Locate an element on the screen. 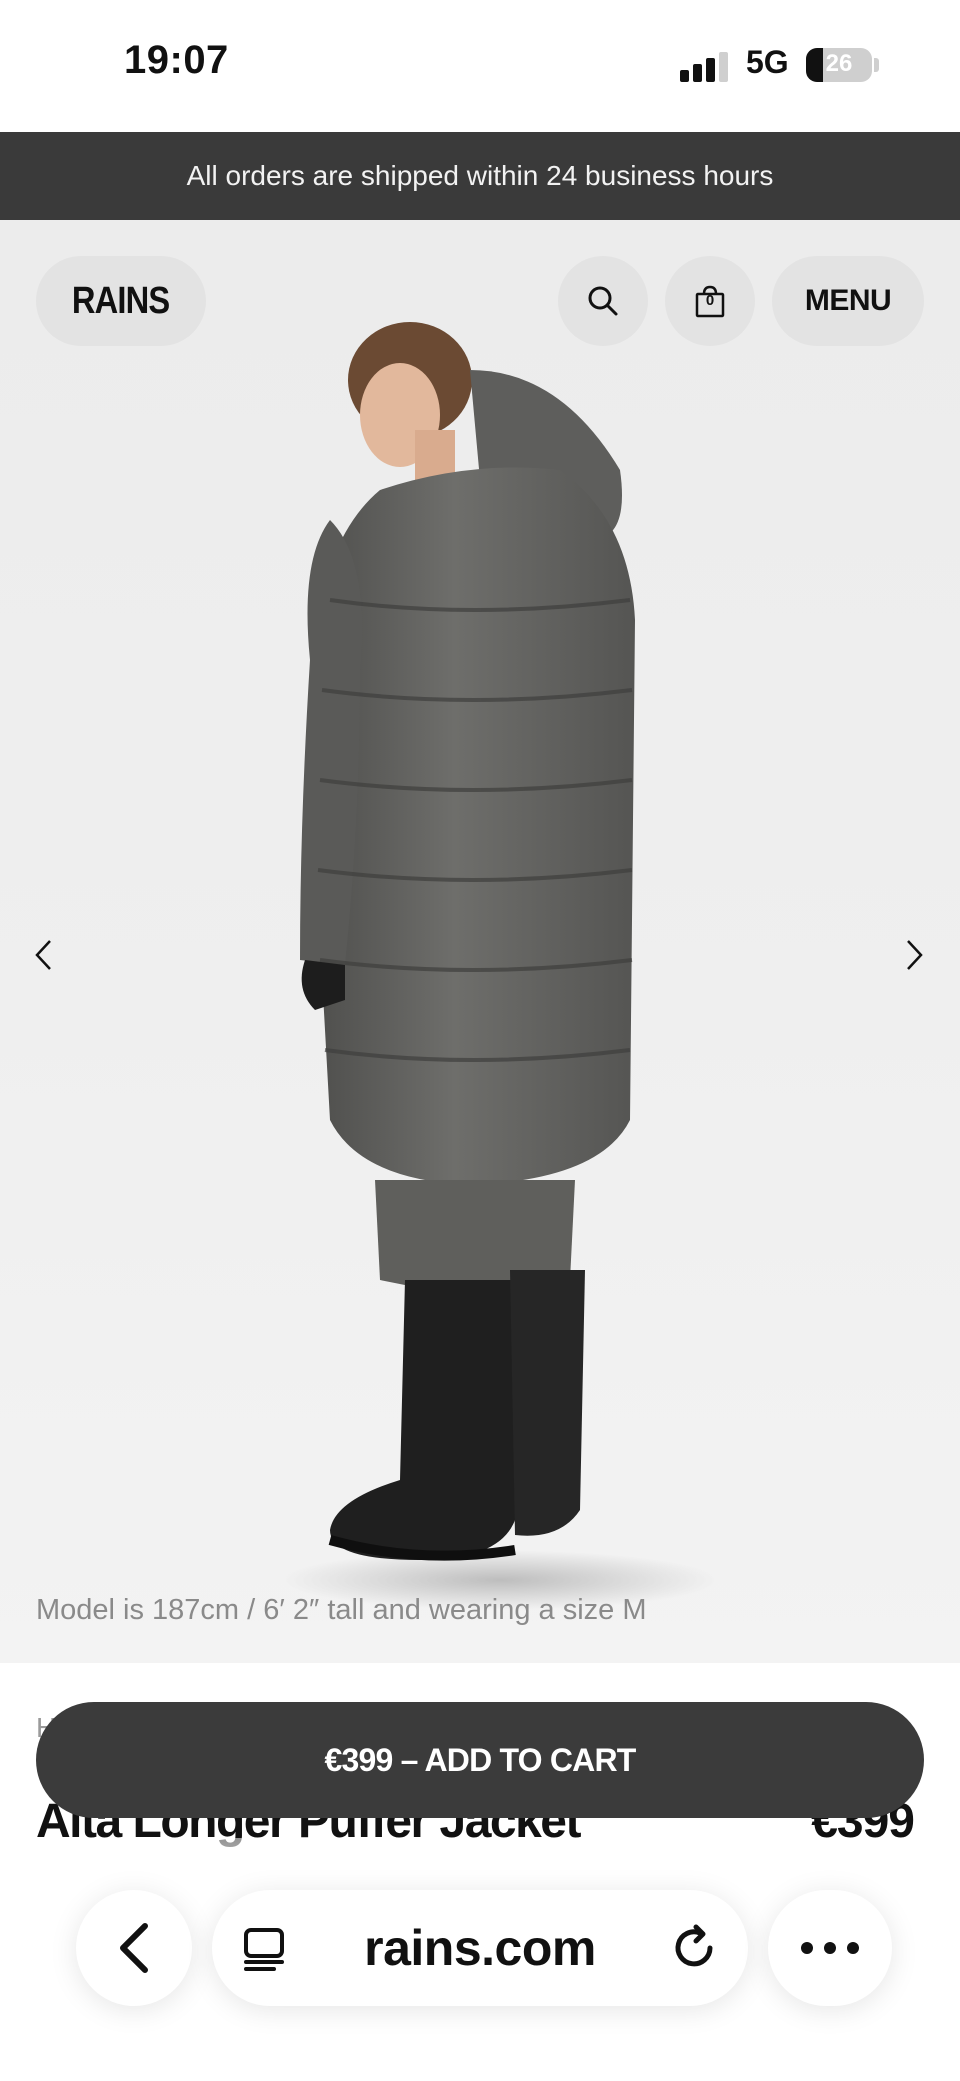  gallery-next-button is located at coordinates (914, 955).